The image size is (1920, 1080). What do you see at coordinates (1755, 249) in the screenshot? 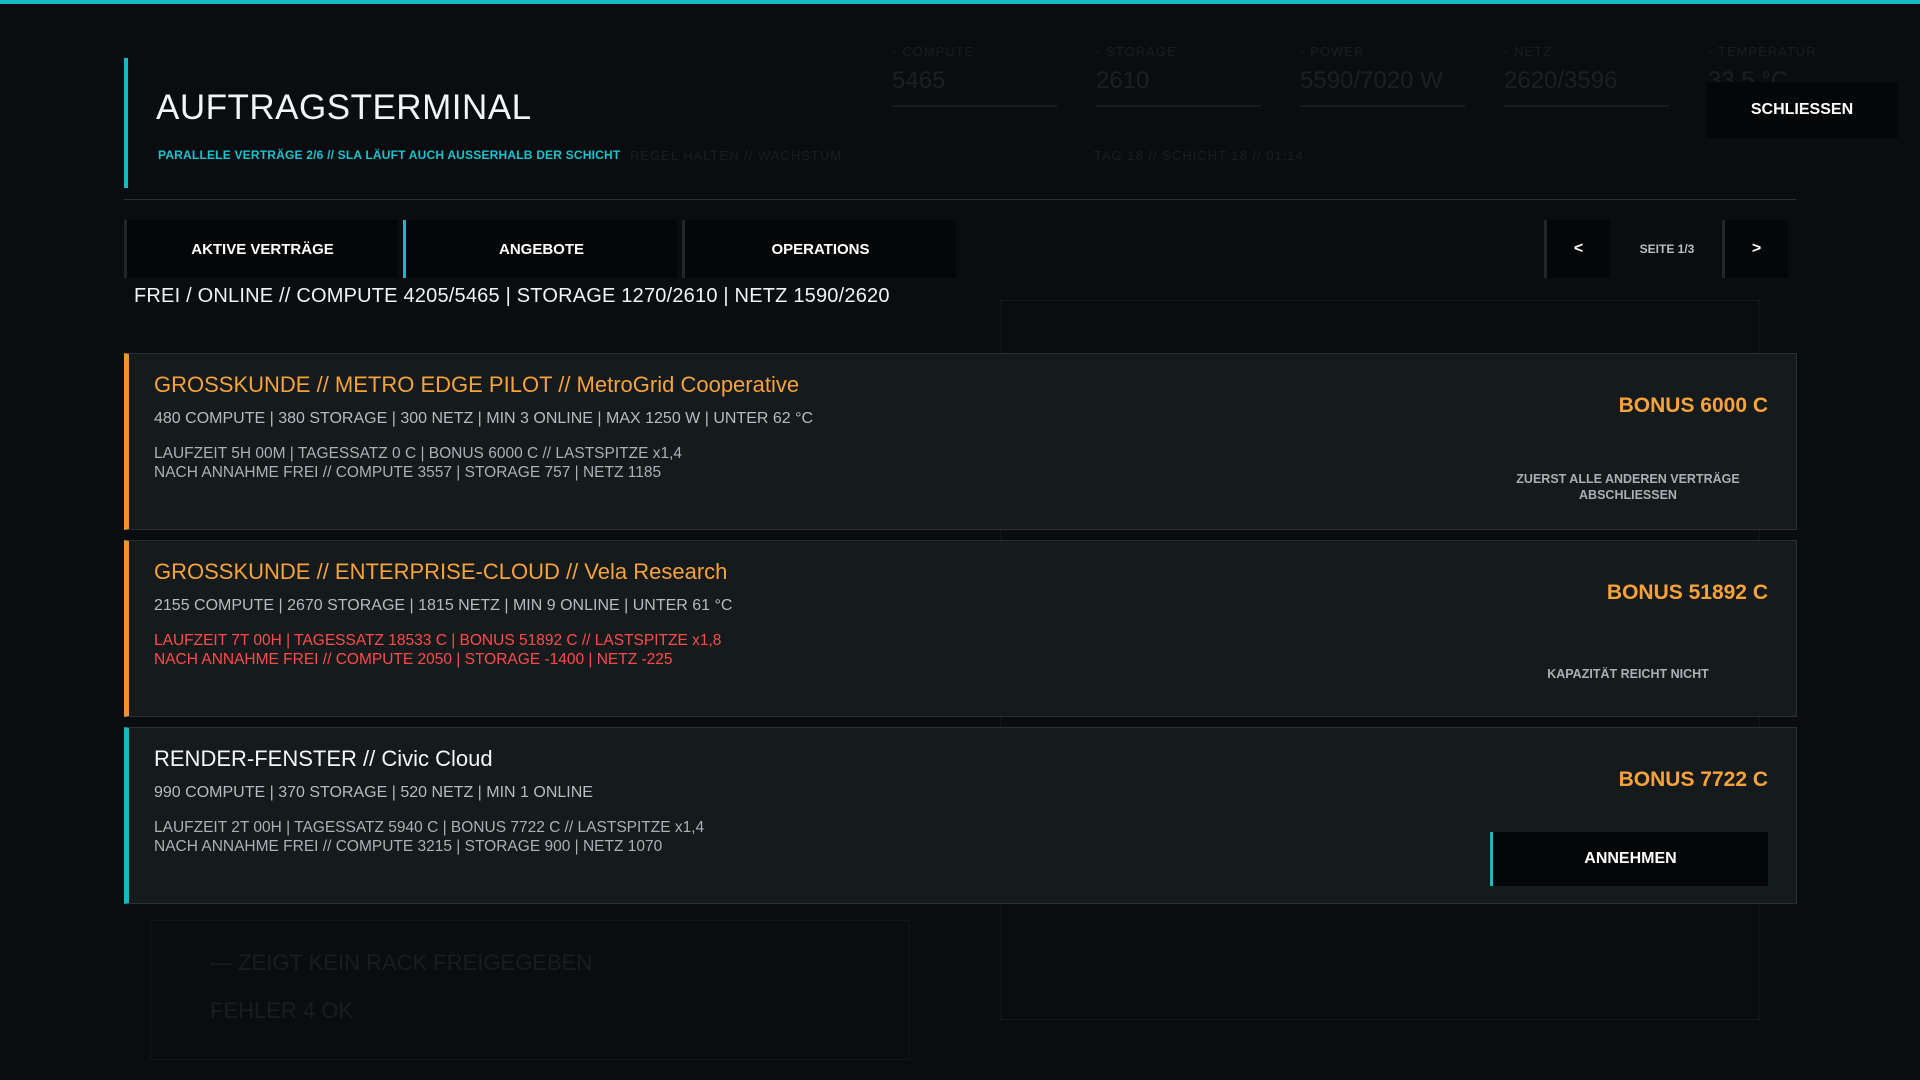
I see `next-page-button: >` at bounding box center [1755, 249].